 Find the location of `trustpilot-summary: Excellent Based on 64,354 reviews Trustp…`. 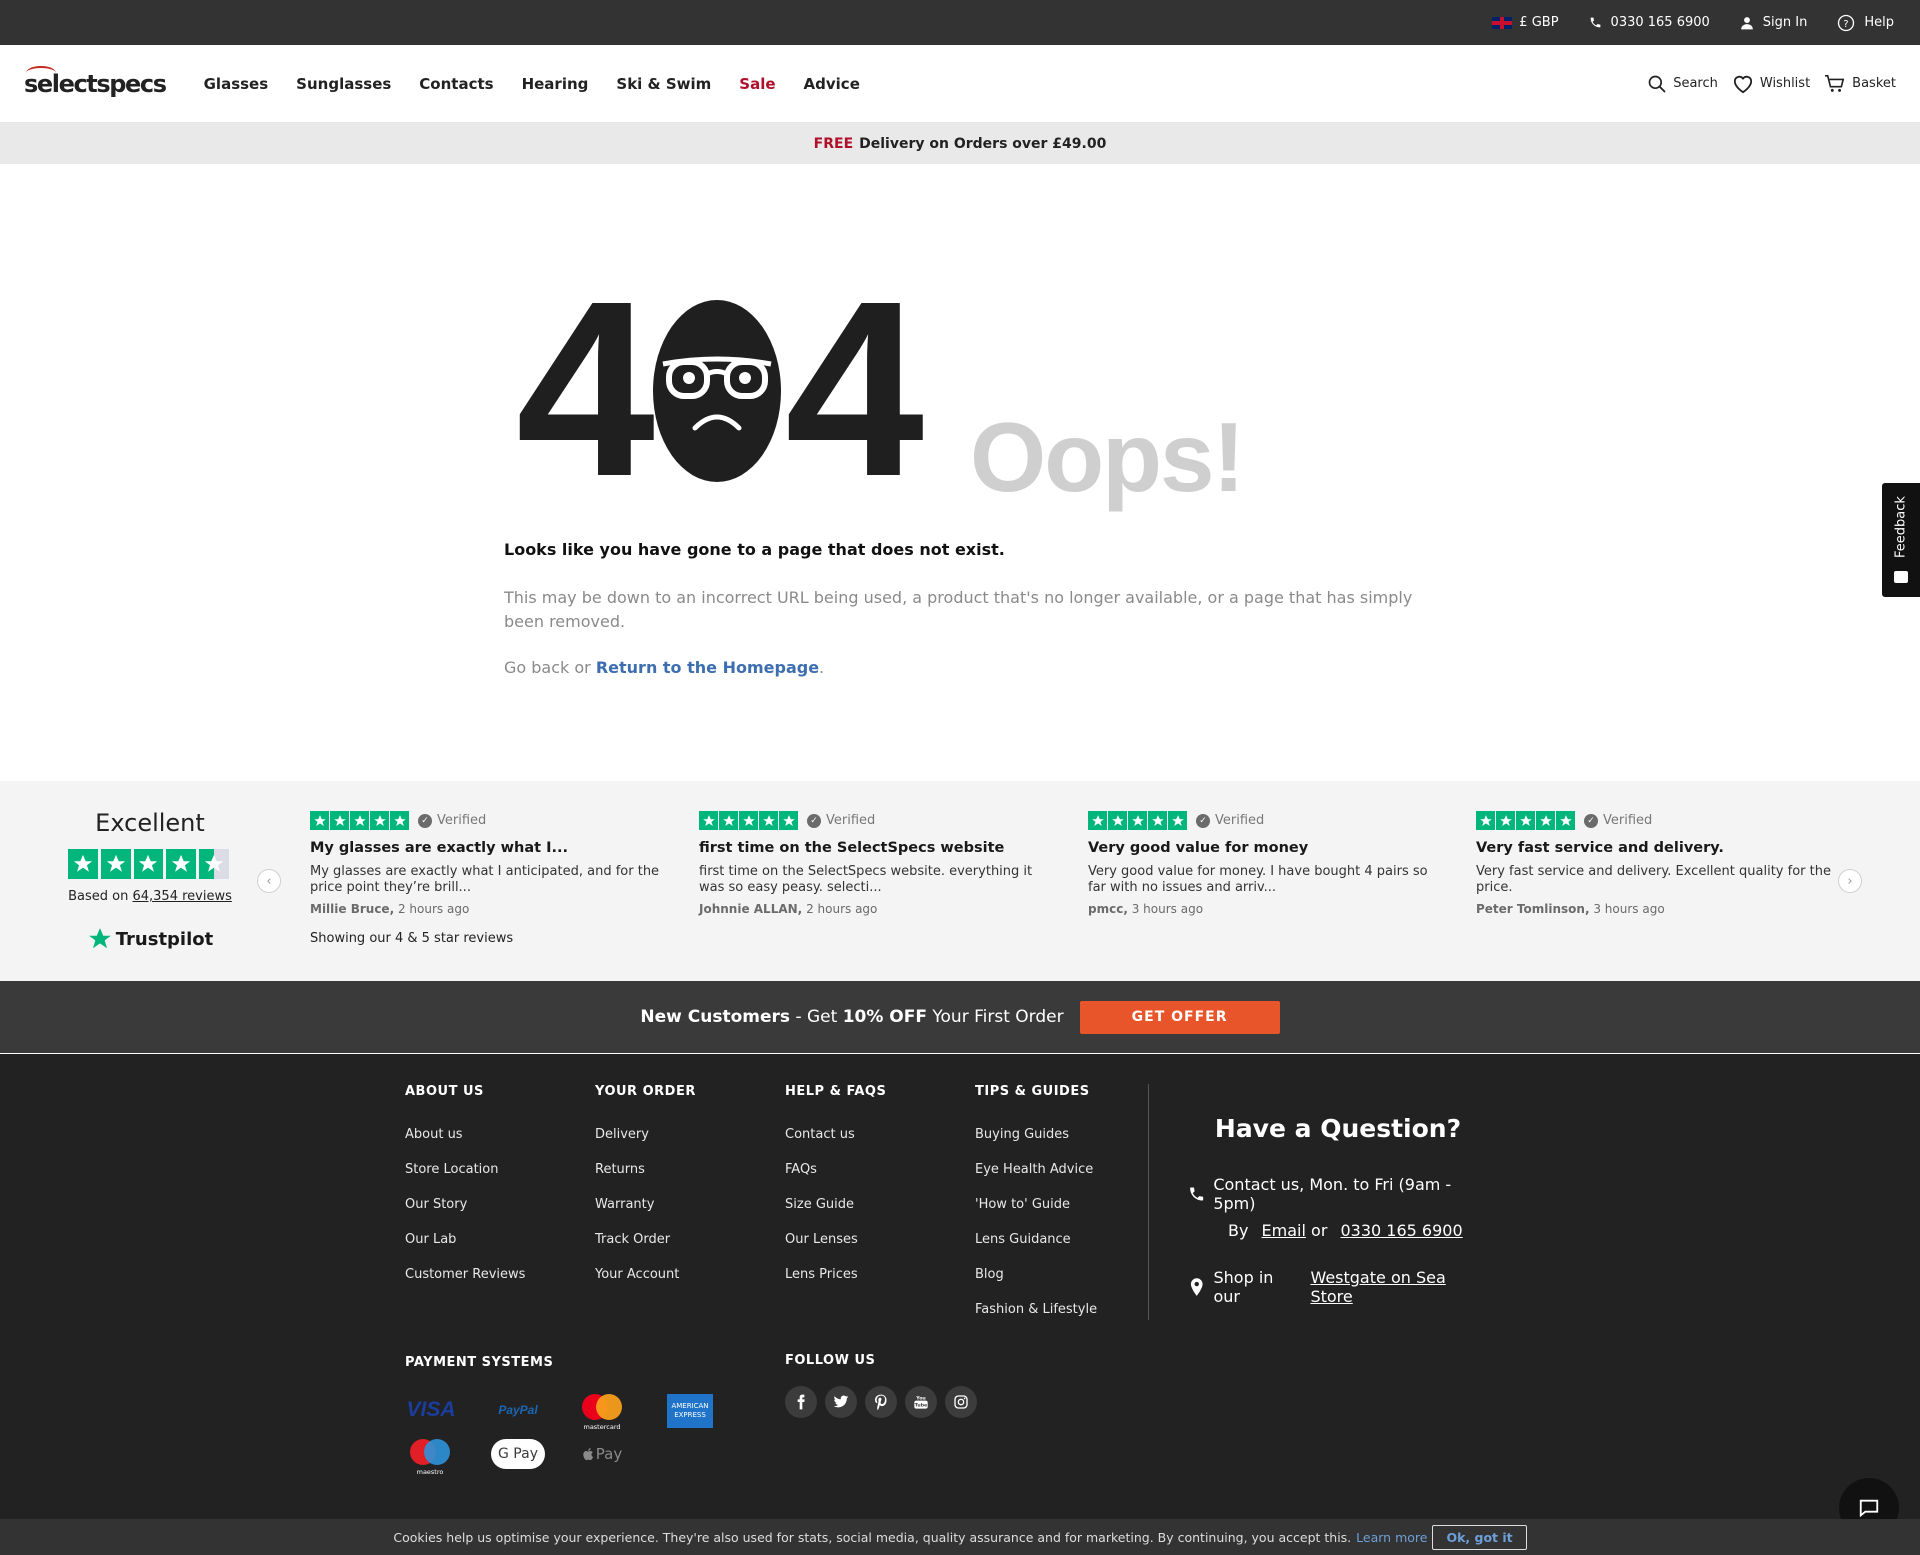

trustpilot-summary: Excellent Based on 64,354 reviews Trustp… is located at coordinates (150, 880).